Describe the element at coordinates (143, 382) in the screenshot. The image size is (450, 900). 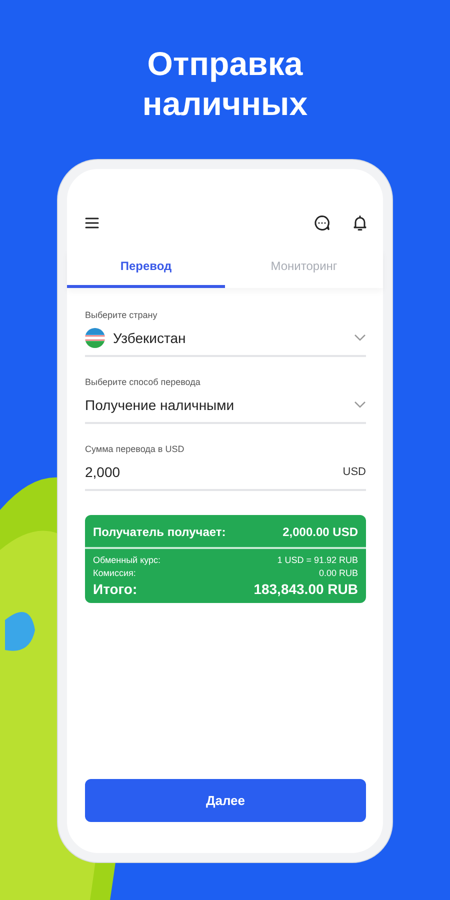
I see `field-label: Выберите способ перевода` at that location.